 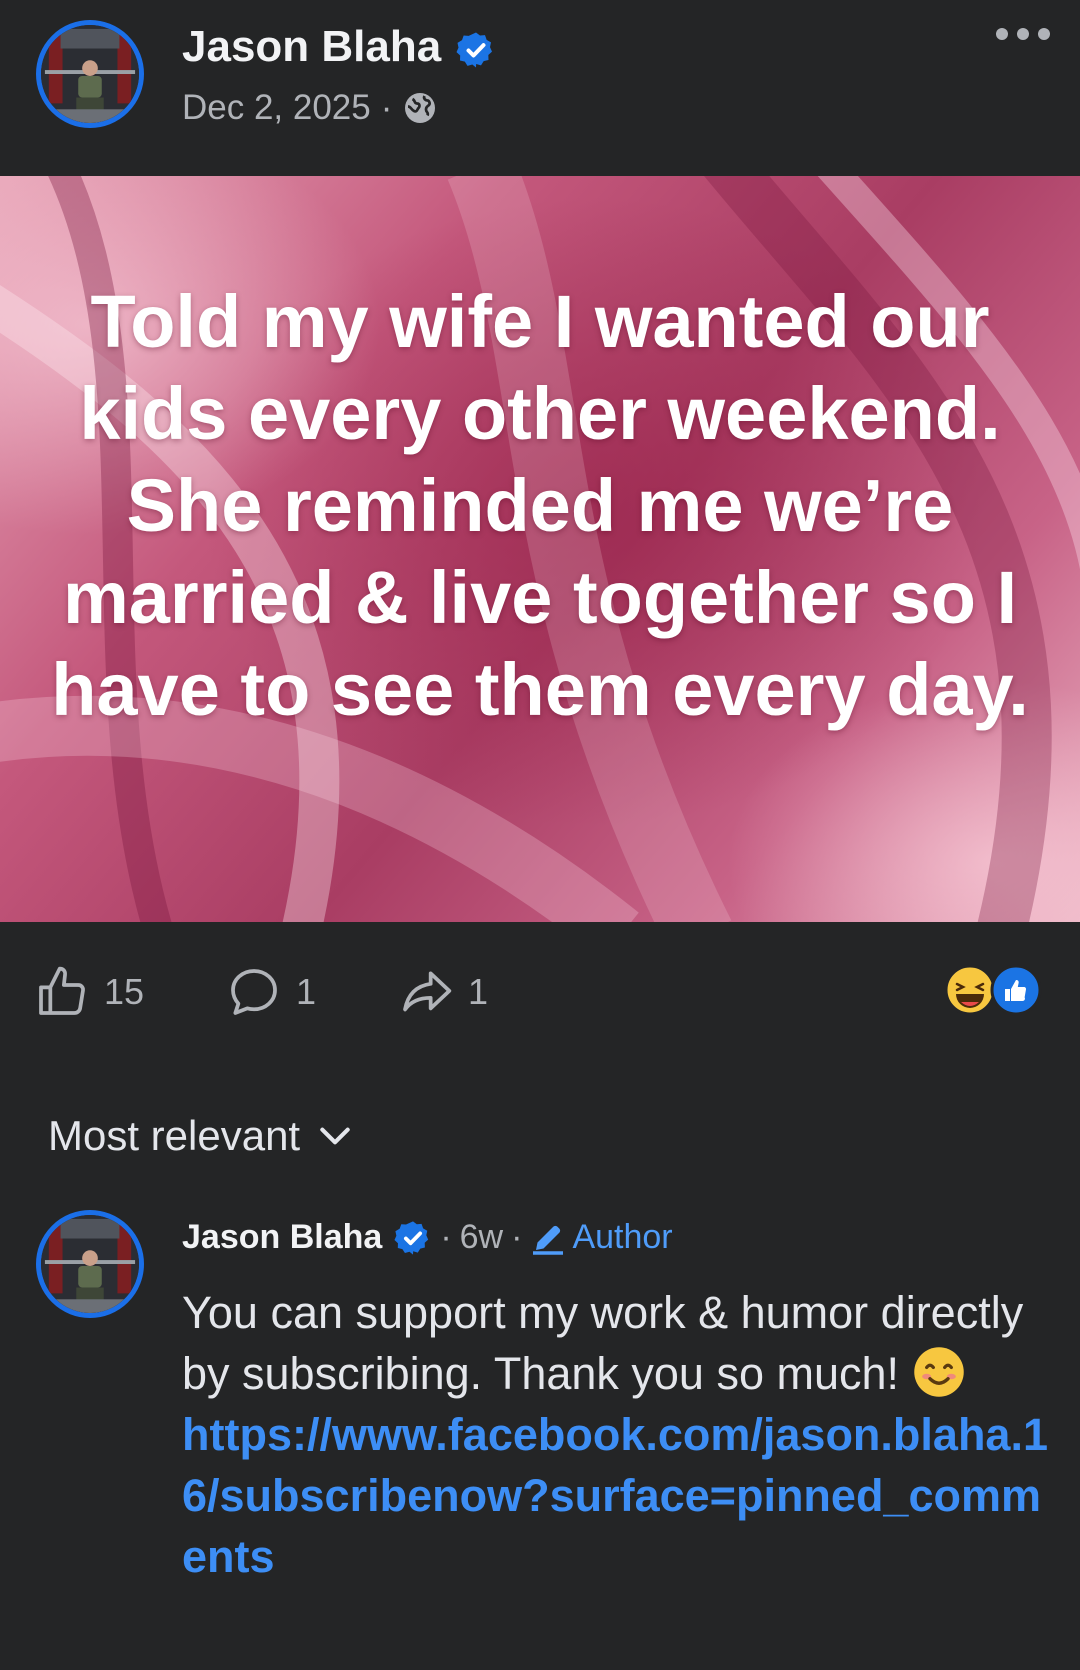 I want to click on comment-header: Jason Blaha · 6w · Author, so click(x=427, y=1237).